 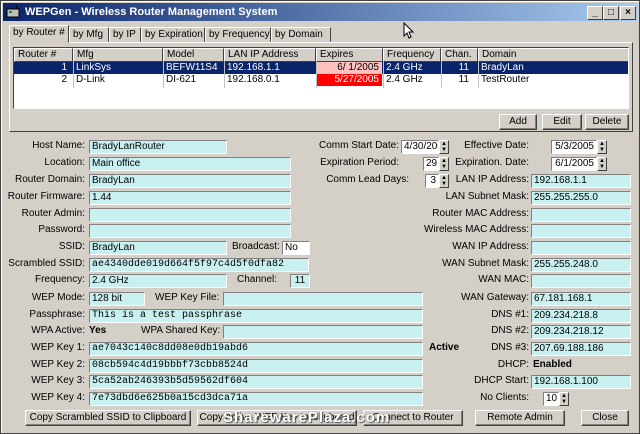 What do you see at coordinates (602, 147) in the screenshot?
I see `effective-date-spinner: ▲ ▼` at bounding box center [602, 147].